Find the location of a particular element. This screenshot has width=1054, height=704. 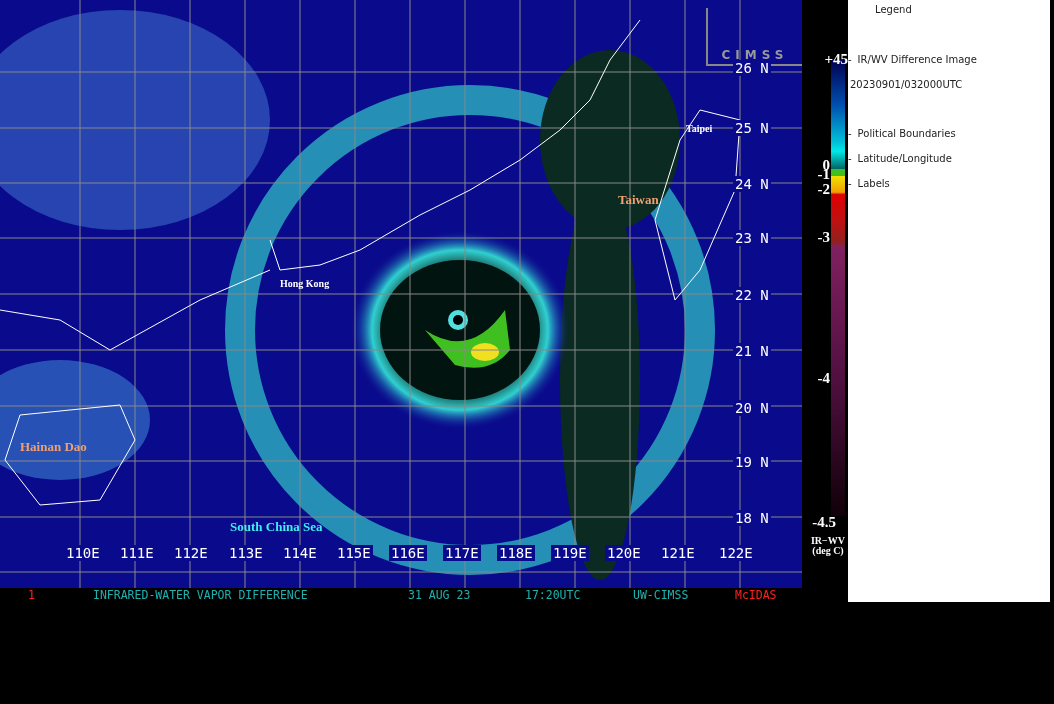

place-label: Hainan Dao is located at coordinates (53, 447).